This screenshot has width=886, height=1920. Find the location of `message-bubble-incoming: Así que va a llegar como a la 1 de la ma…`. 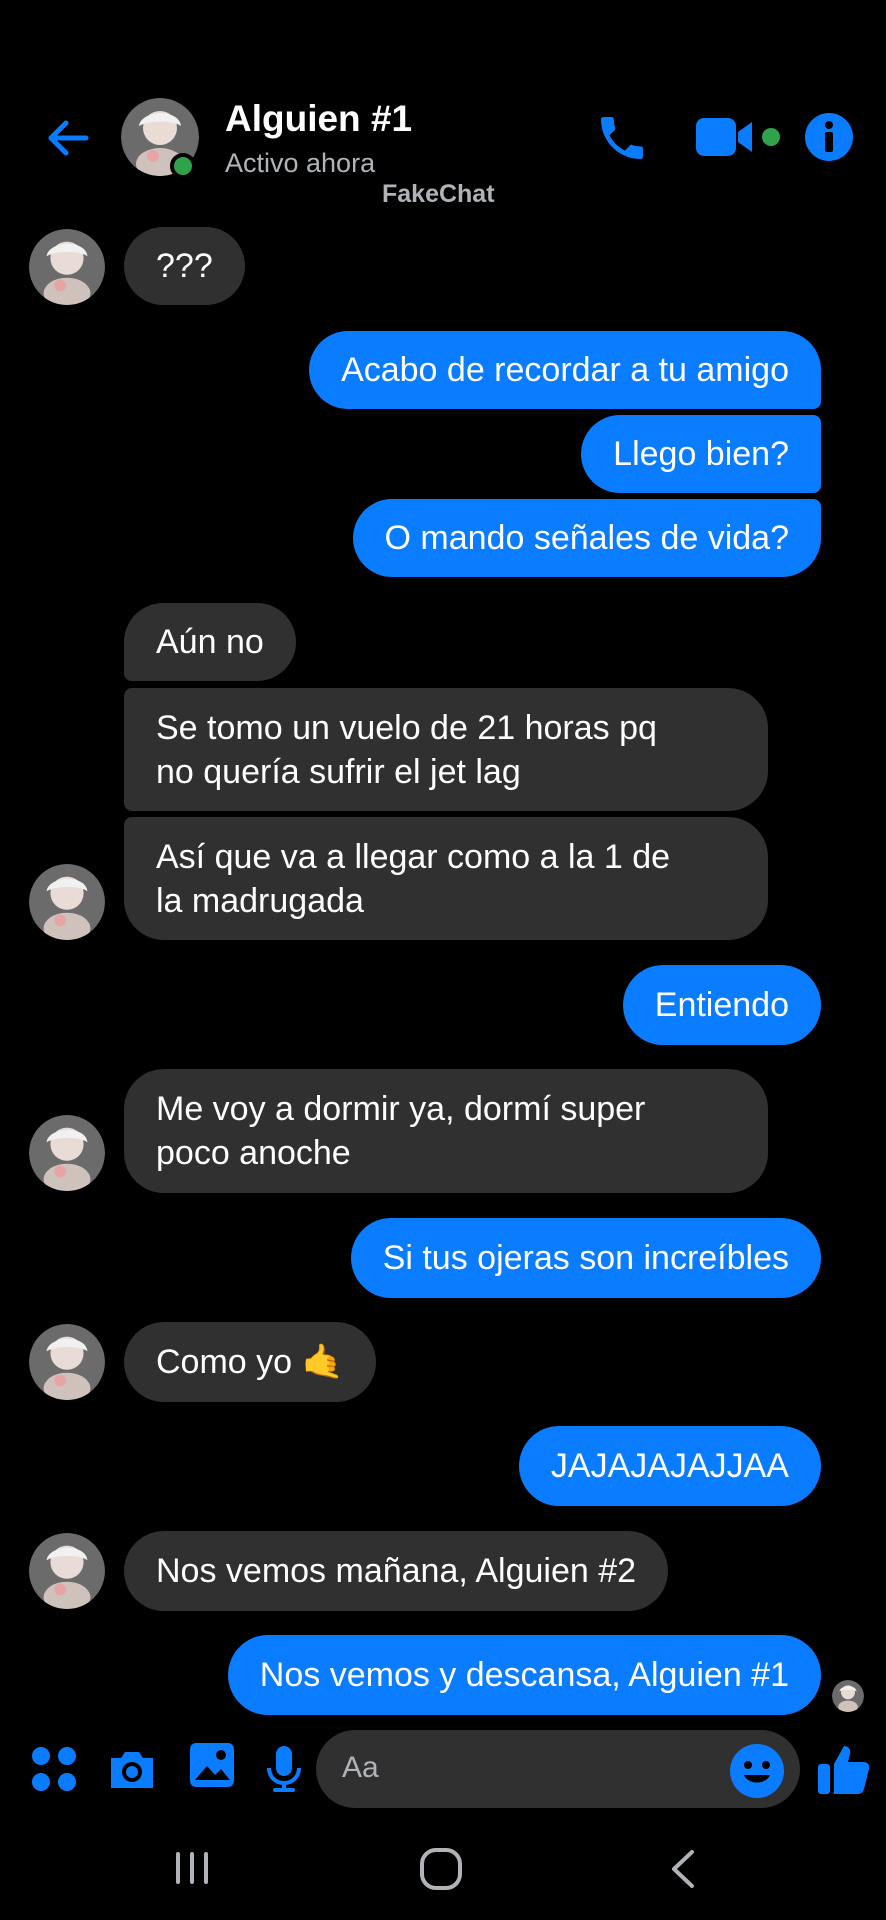

message-bubble-incoming: Así que va a llegar como a la 1 de la ma… is located at coordinates (446, 878).